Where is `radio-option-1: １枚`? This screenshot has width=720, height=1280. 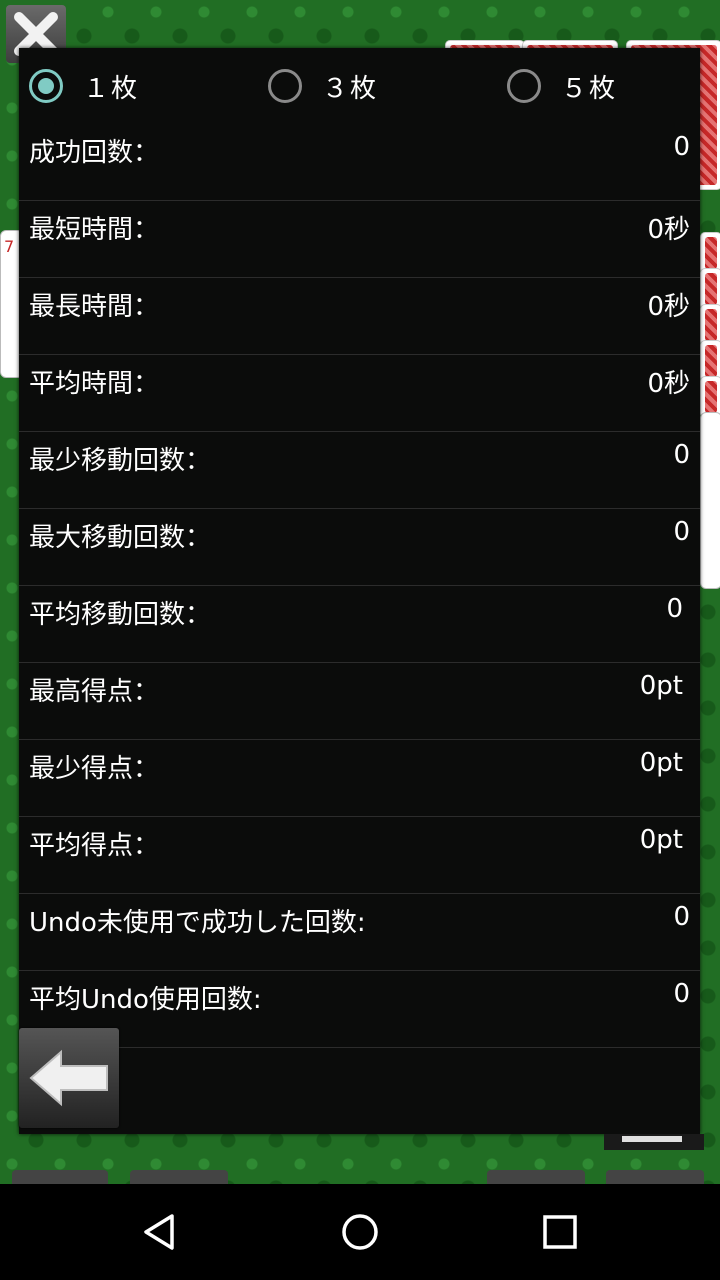
radio-option-1: １枚 is located at coordinates (84, 86).